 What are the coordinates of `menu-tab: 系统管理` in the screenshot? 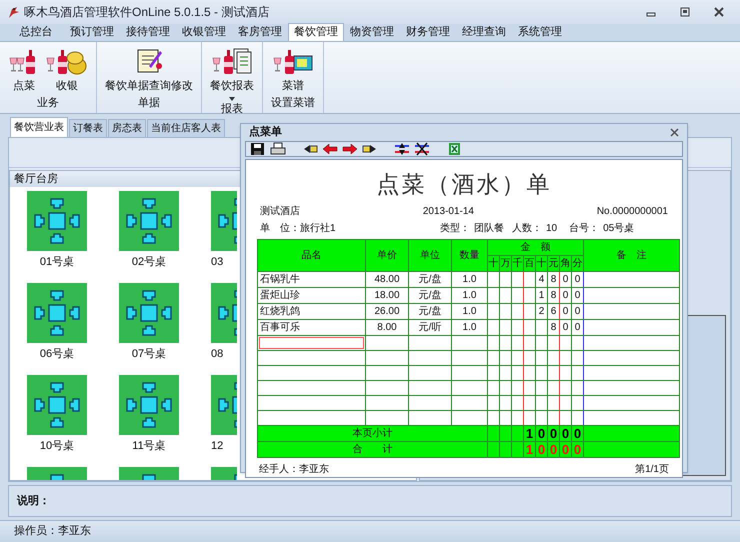 It's located at (540, 32).